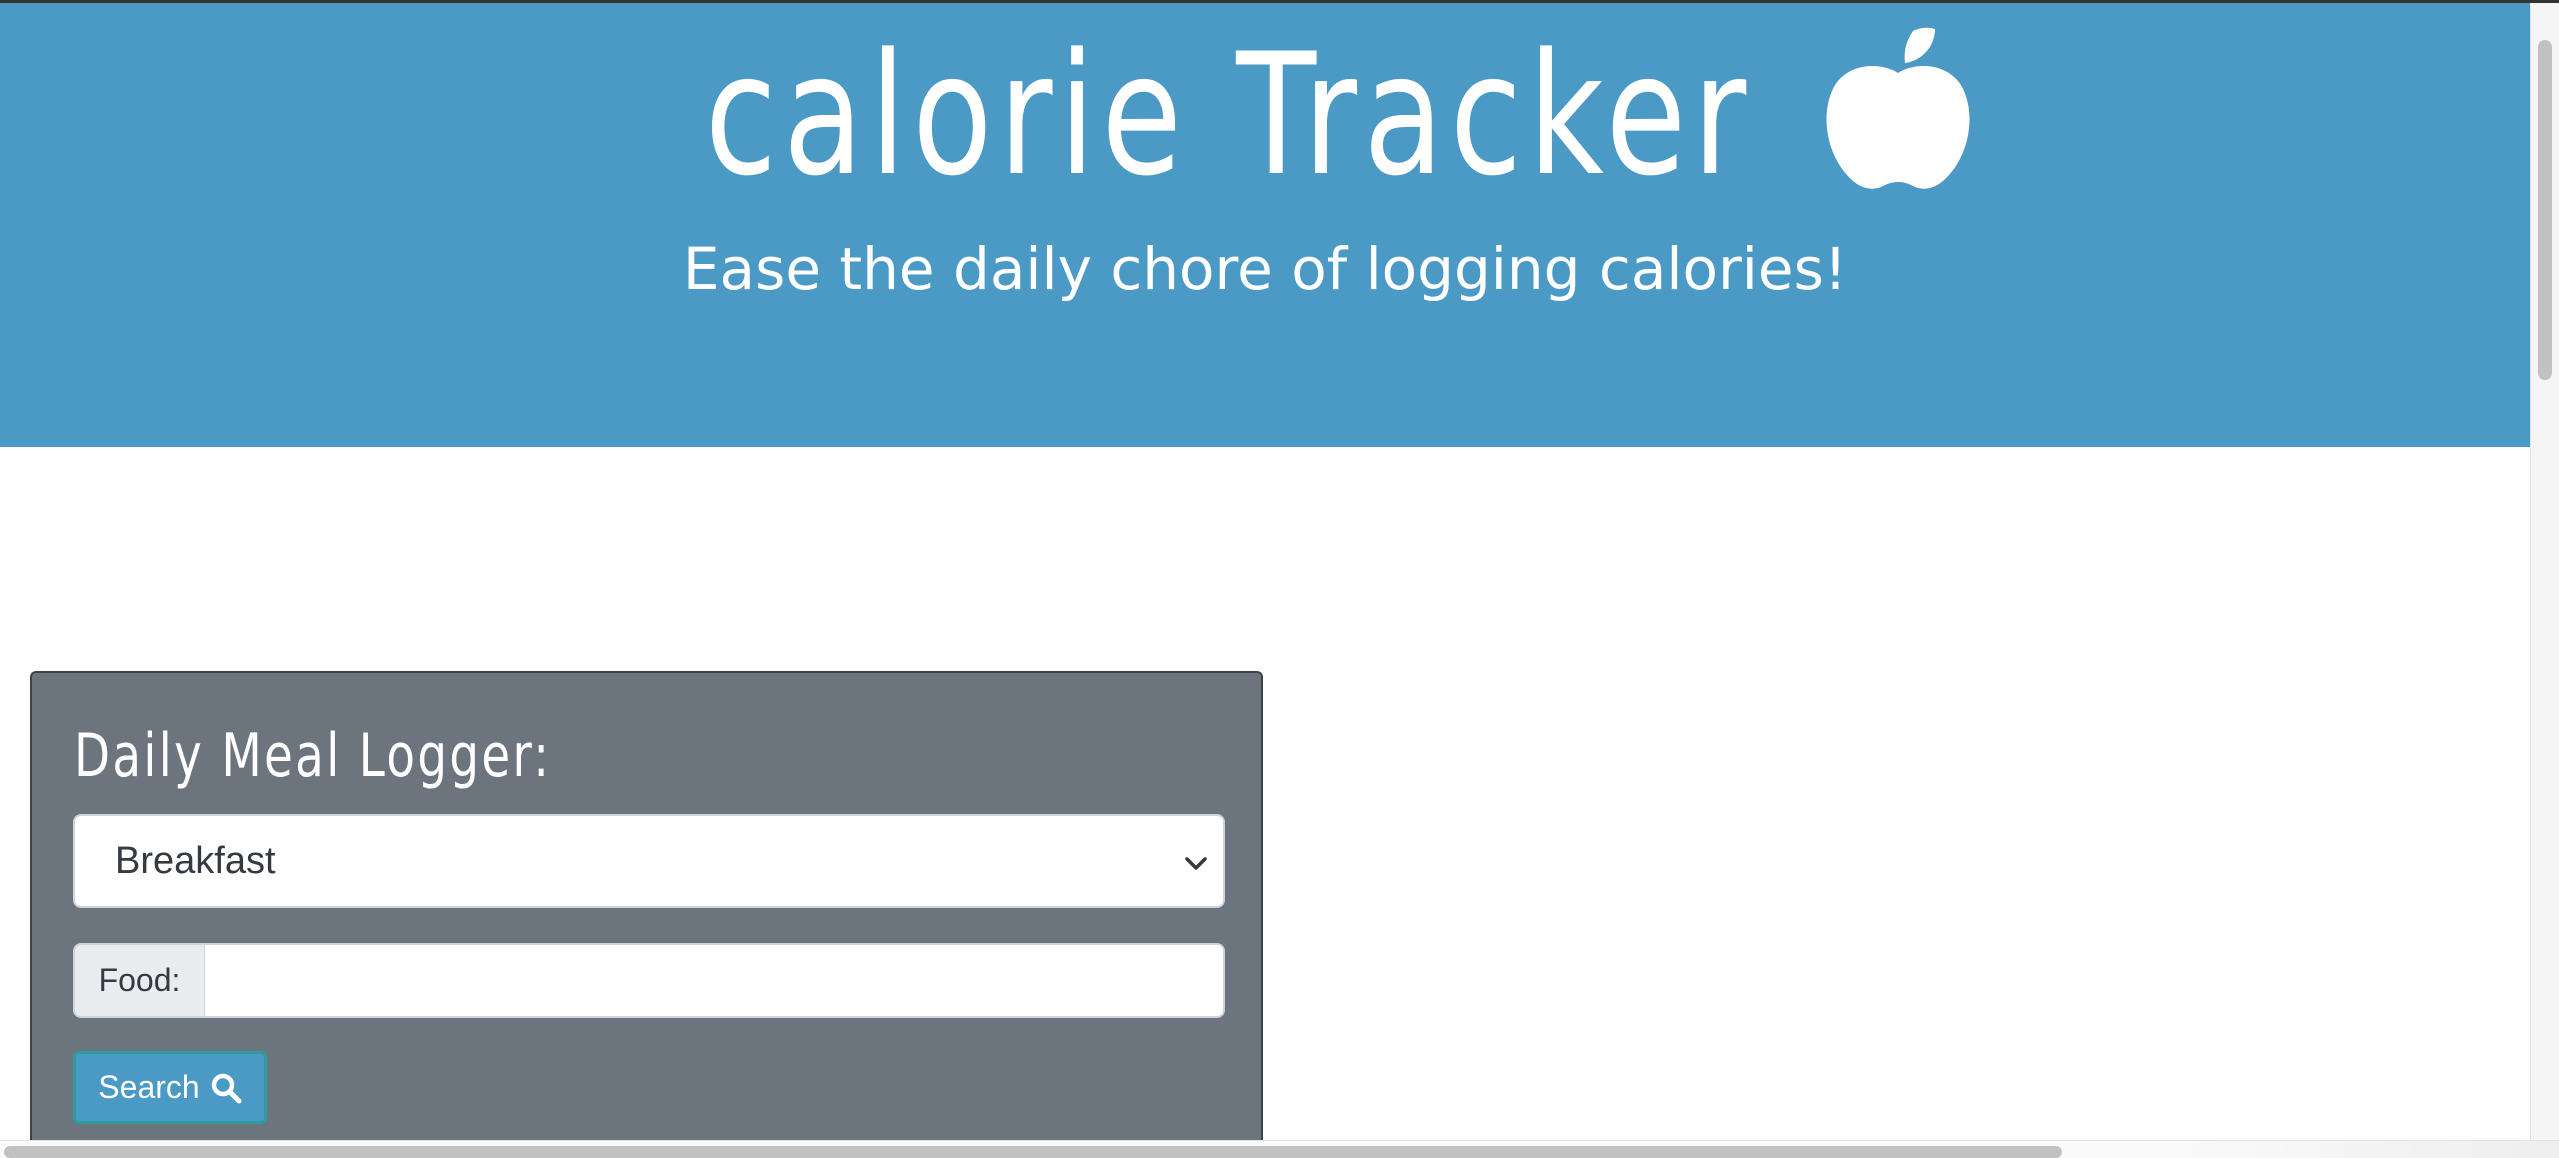 The image size is (2559, 1158). Describe the element at coordinates (1196, 863) in the screenshot. I see `chevron-down-icon` at that location.